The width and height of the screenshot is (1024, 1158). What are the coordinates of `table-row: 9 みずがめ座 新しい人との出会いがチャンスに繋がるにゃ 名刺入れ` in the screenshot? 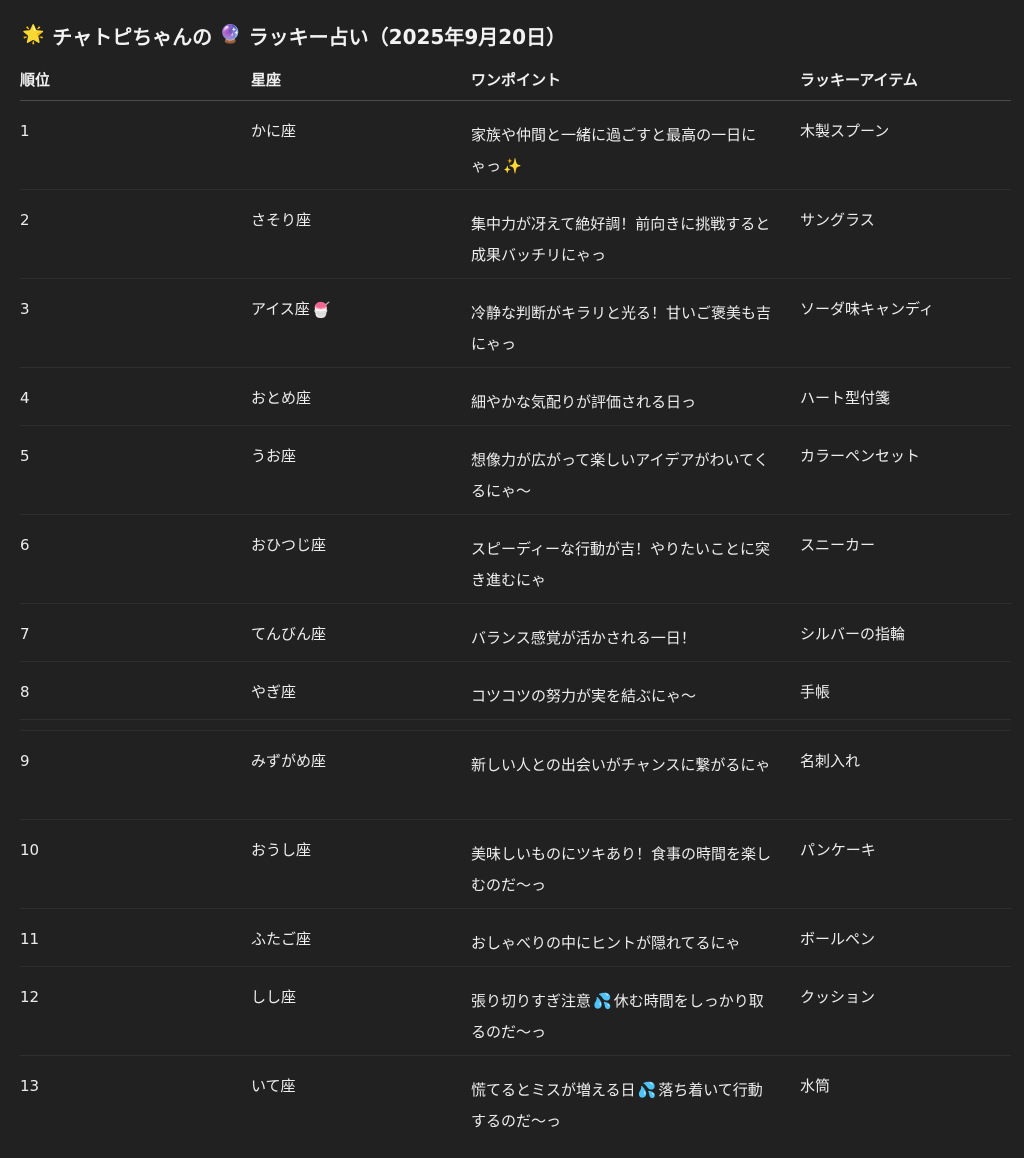 It's located at (515, 775).